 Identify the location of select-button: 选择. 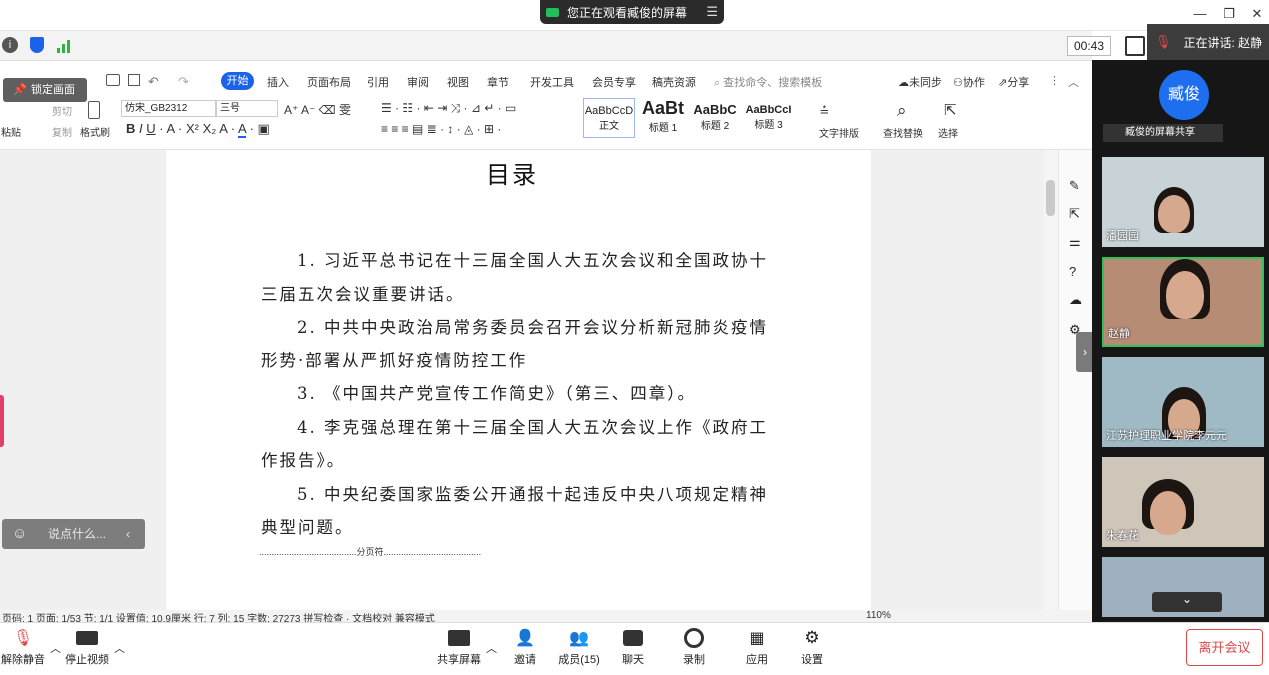
(948, 132).